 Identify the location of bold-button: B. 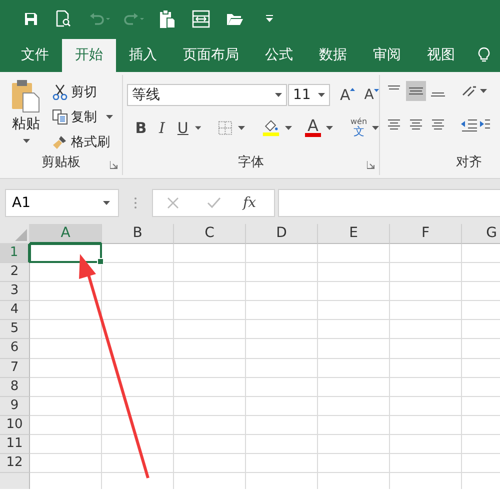
(141, 127).